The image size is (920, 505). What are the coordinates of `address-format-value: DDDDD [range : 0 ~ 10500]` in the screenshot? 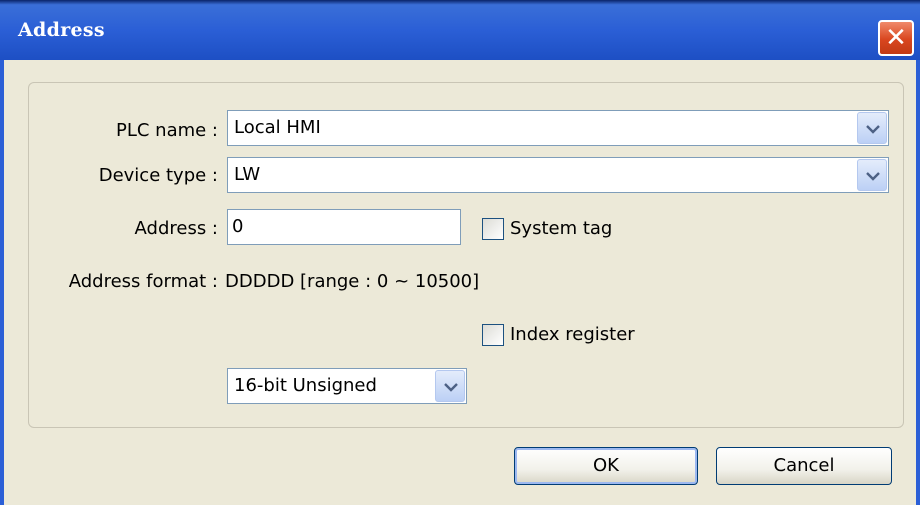 It's located at (352, 281).